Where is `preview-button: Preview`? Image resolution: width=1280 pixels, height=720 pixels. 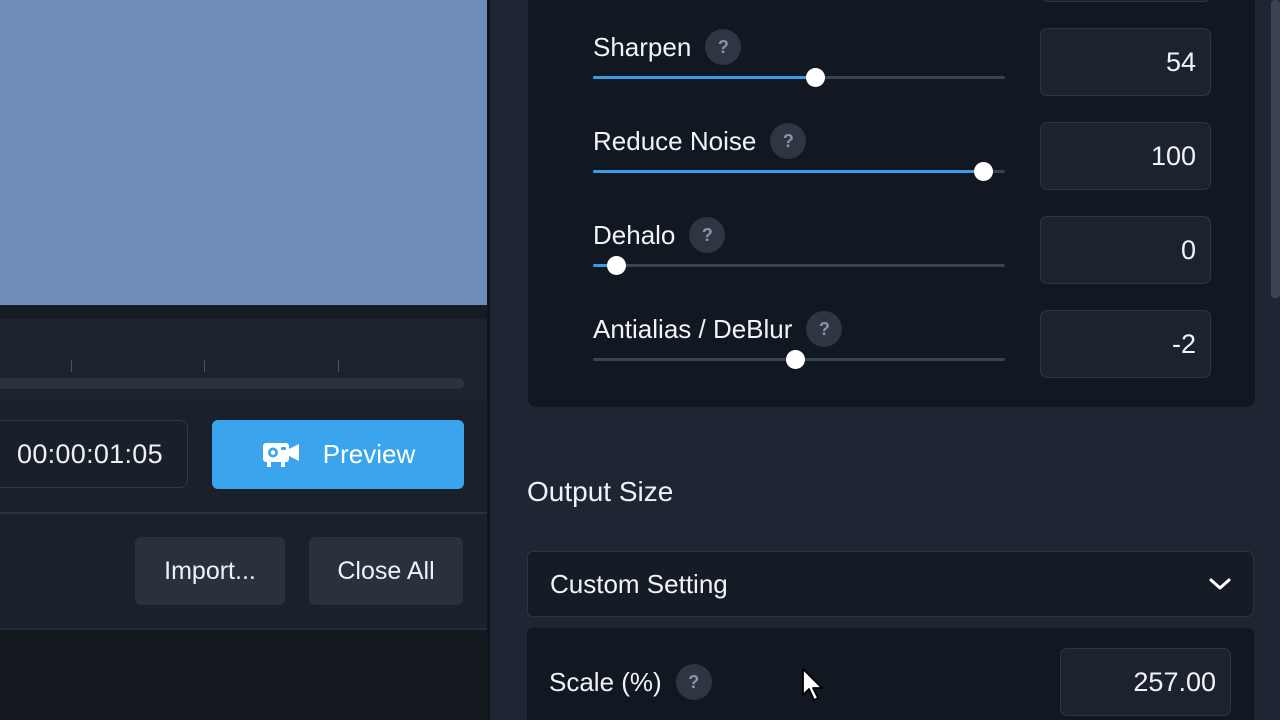 preview-button: Preview is located at coordinates (338, 454).